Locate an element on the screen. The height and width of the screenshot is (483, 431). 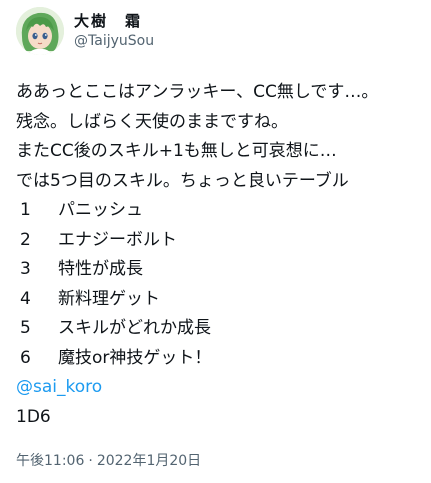
user-names: 大樹 霜 @TaijyuSou is located at coordinates (114, 31).